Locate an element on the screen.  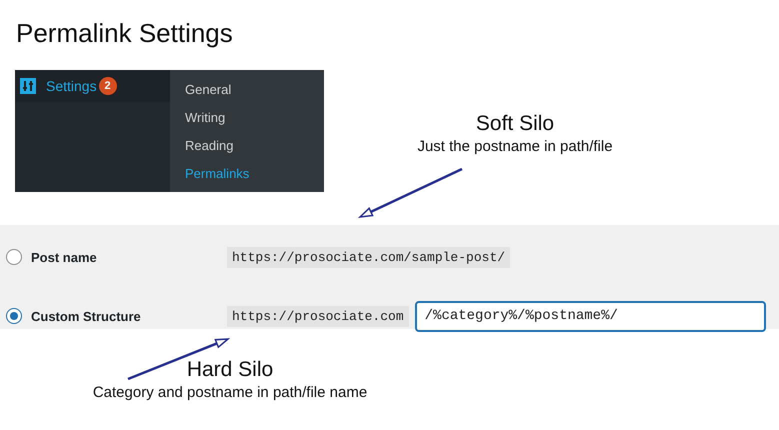
structure-field: /%category%/%postname%/ is located at coordinates (590, 316).